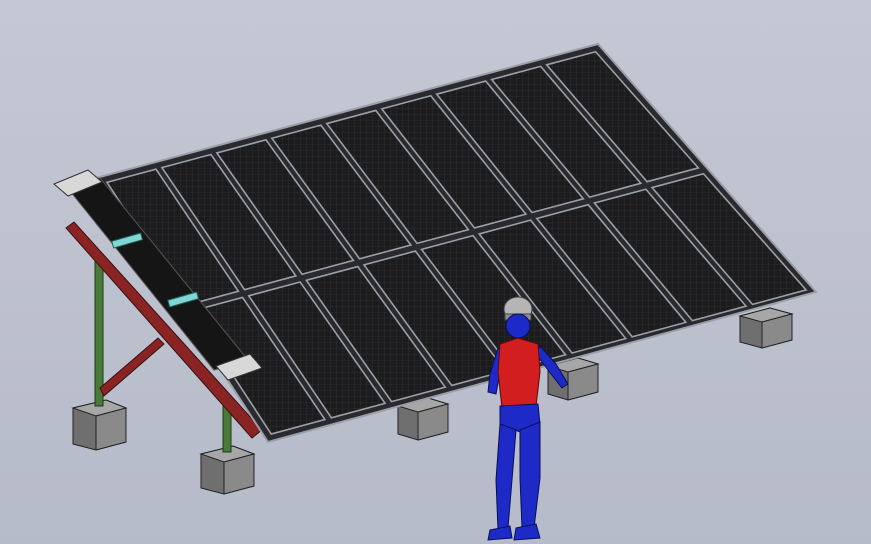 The height and width of the screenshot is (544, 871). Describe the element at coordinates (518, 326) in the screenshot. I see `head` at that location.